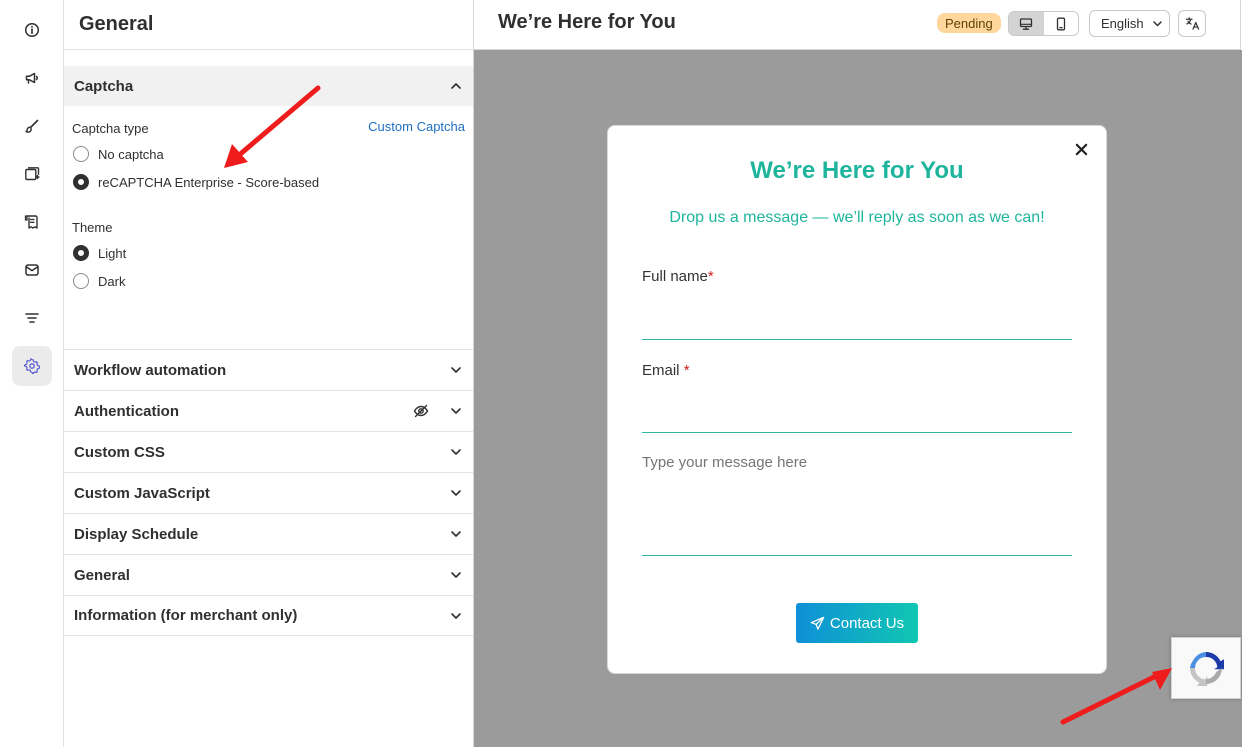 The image size is (1242, 747). Describe the element at coordinates (104, 86) in the screenshot. I see `captcha-section-label: Captcha` at that location.